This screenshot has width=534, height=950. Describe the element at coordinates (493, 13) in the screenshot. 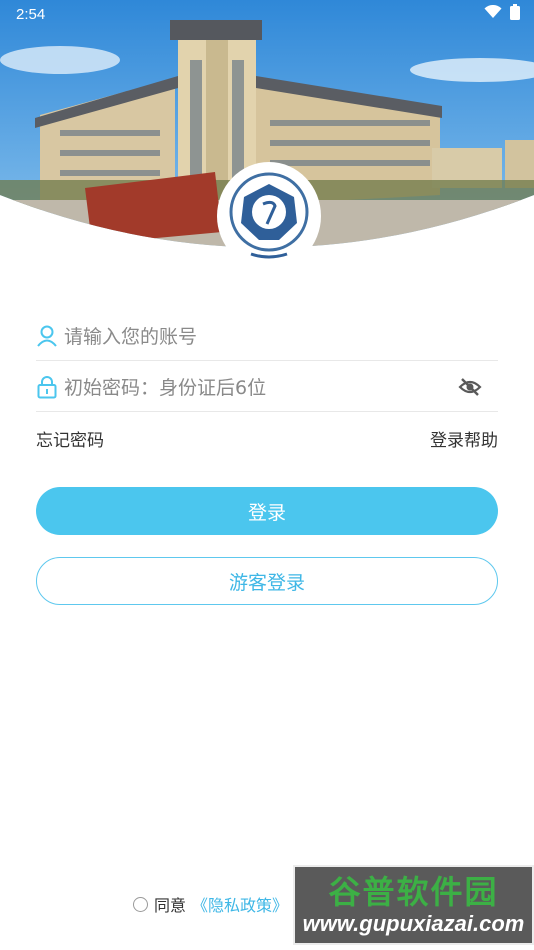

I see `wifi-icon` at that location.